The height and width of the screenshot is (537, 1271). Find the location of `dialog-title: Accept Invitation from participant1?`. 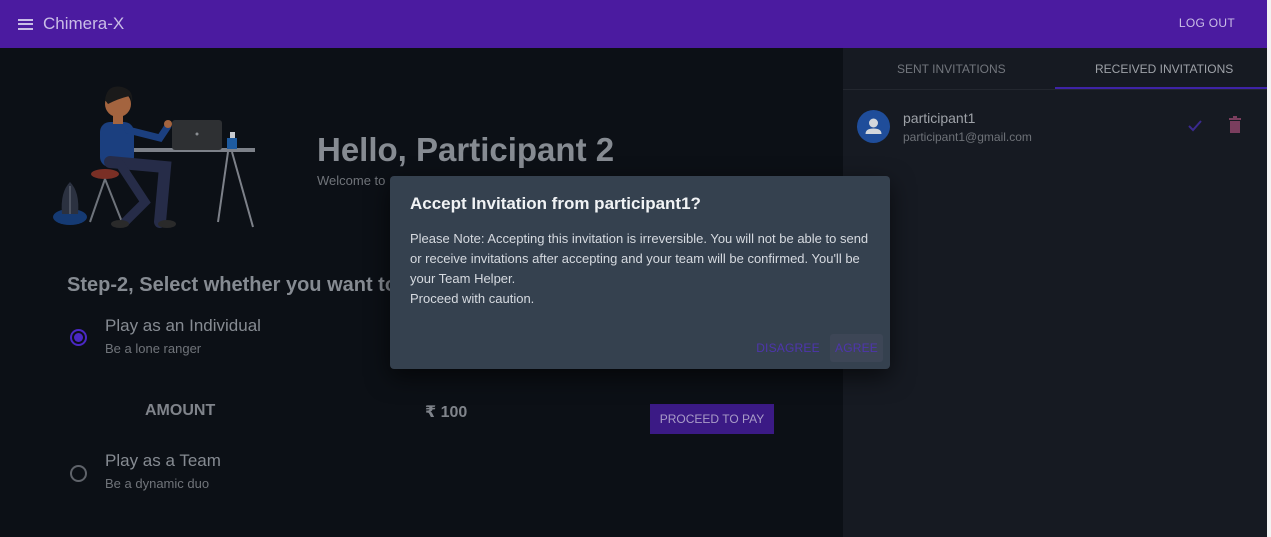

dialog-title: Accept Invitation from participant1? is located at coordinates (555, 203).